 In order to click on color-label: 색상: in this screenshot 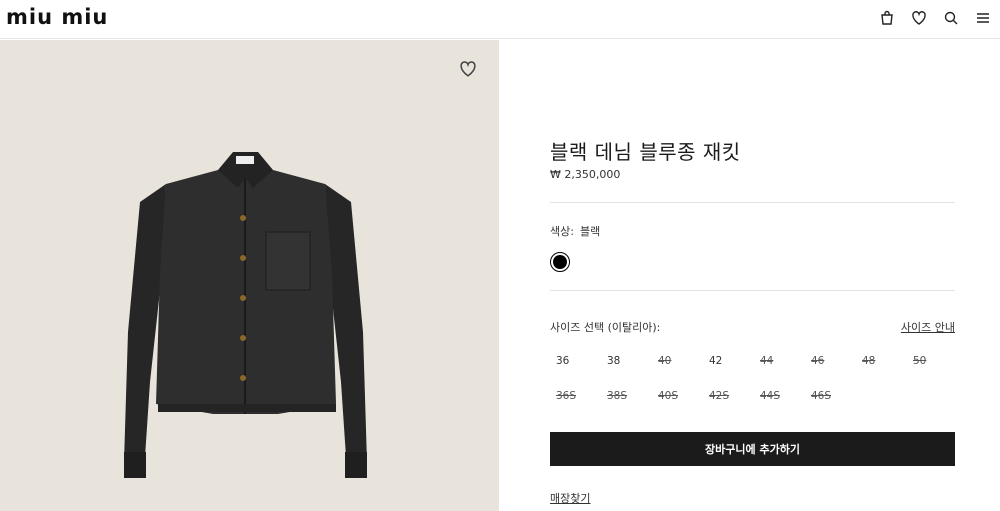, I will do `click(562, 231)`.